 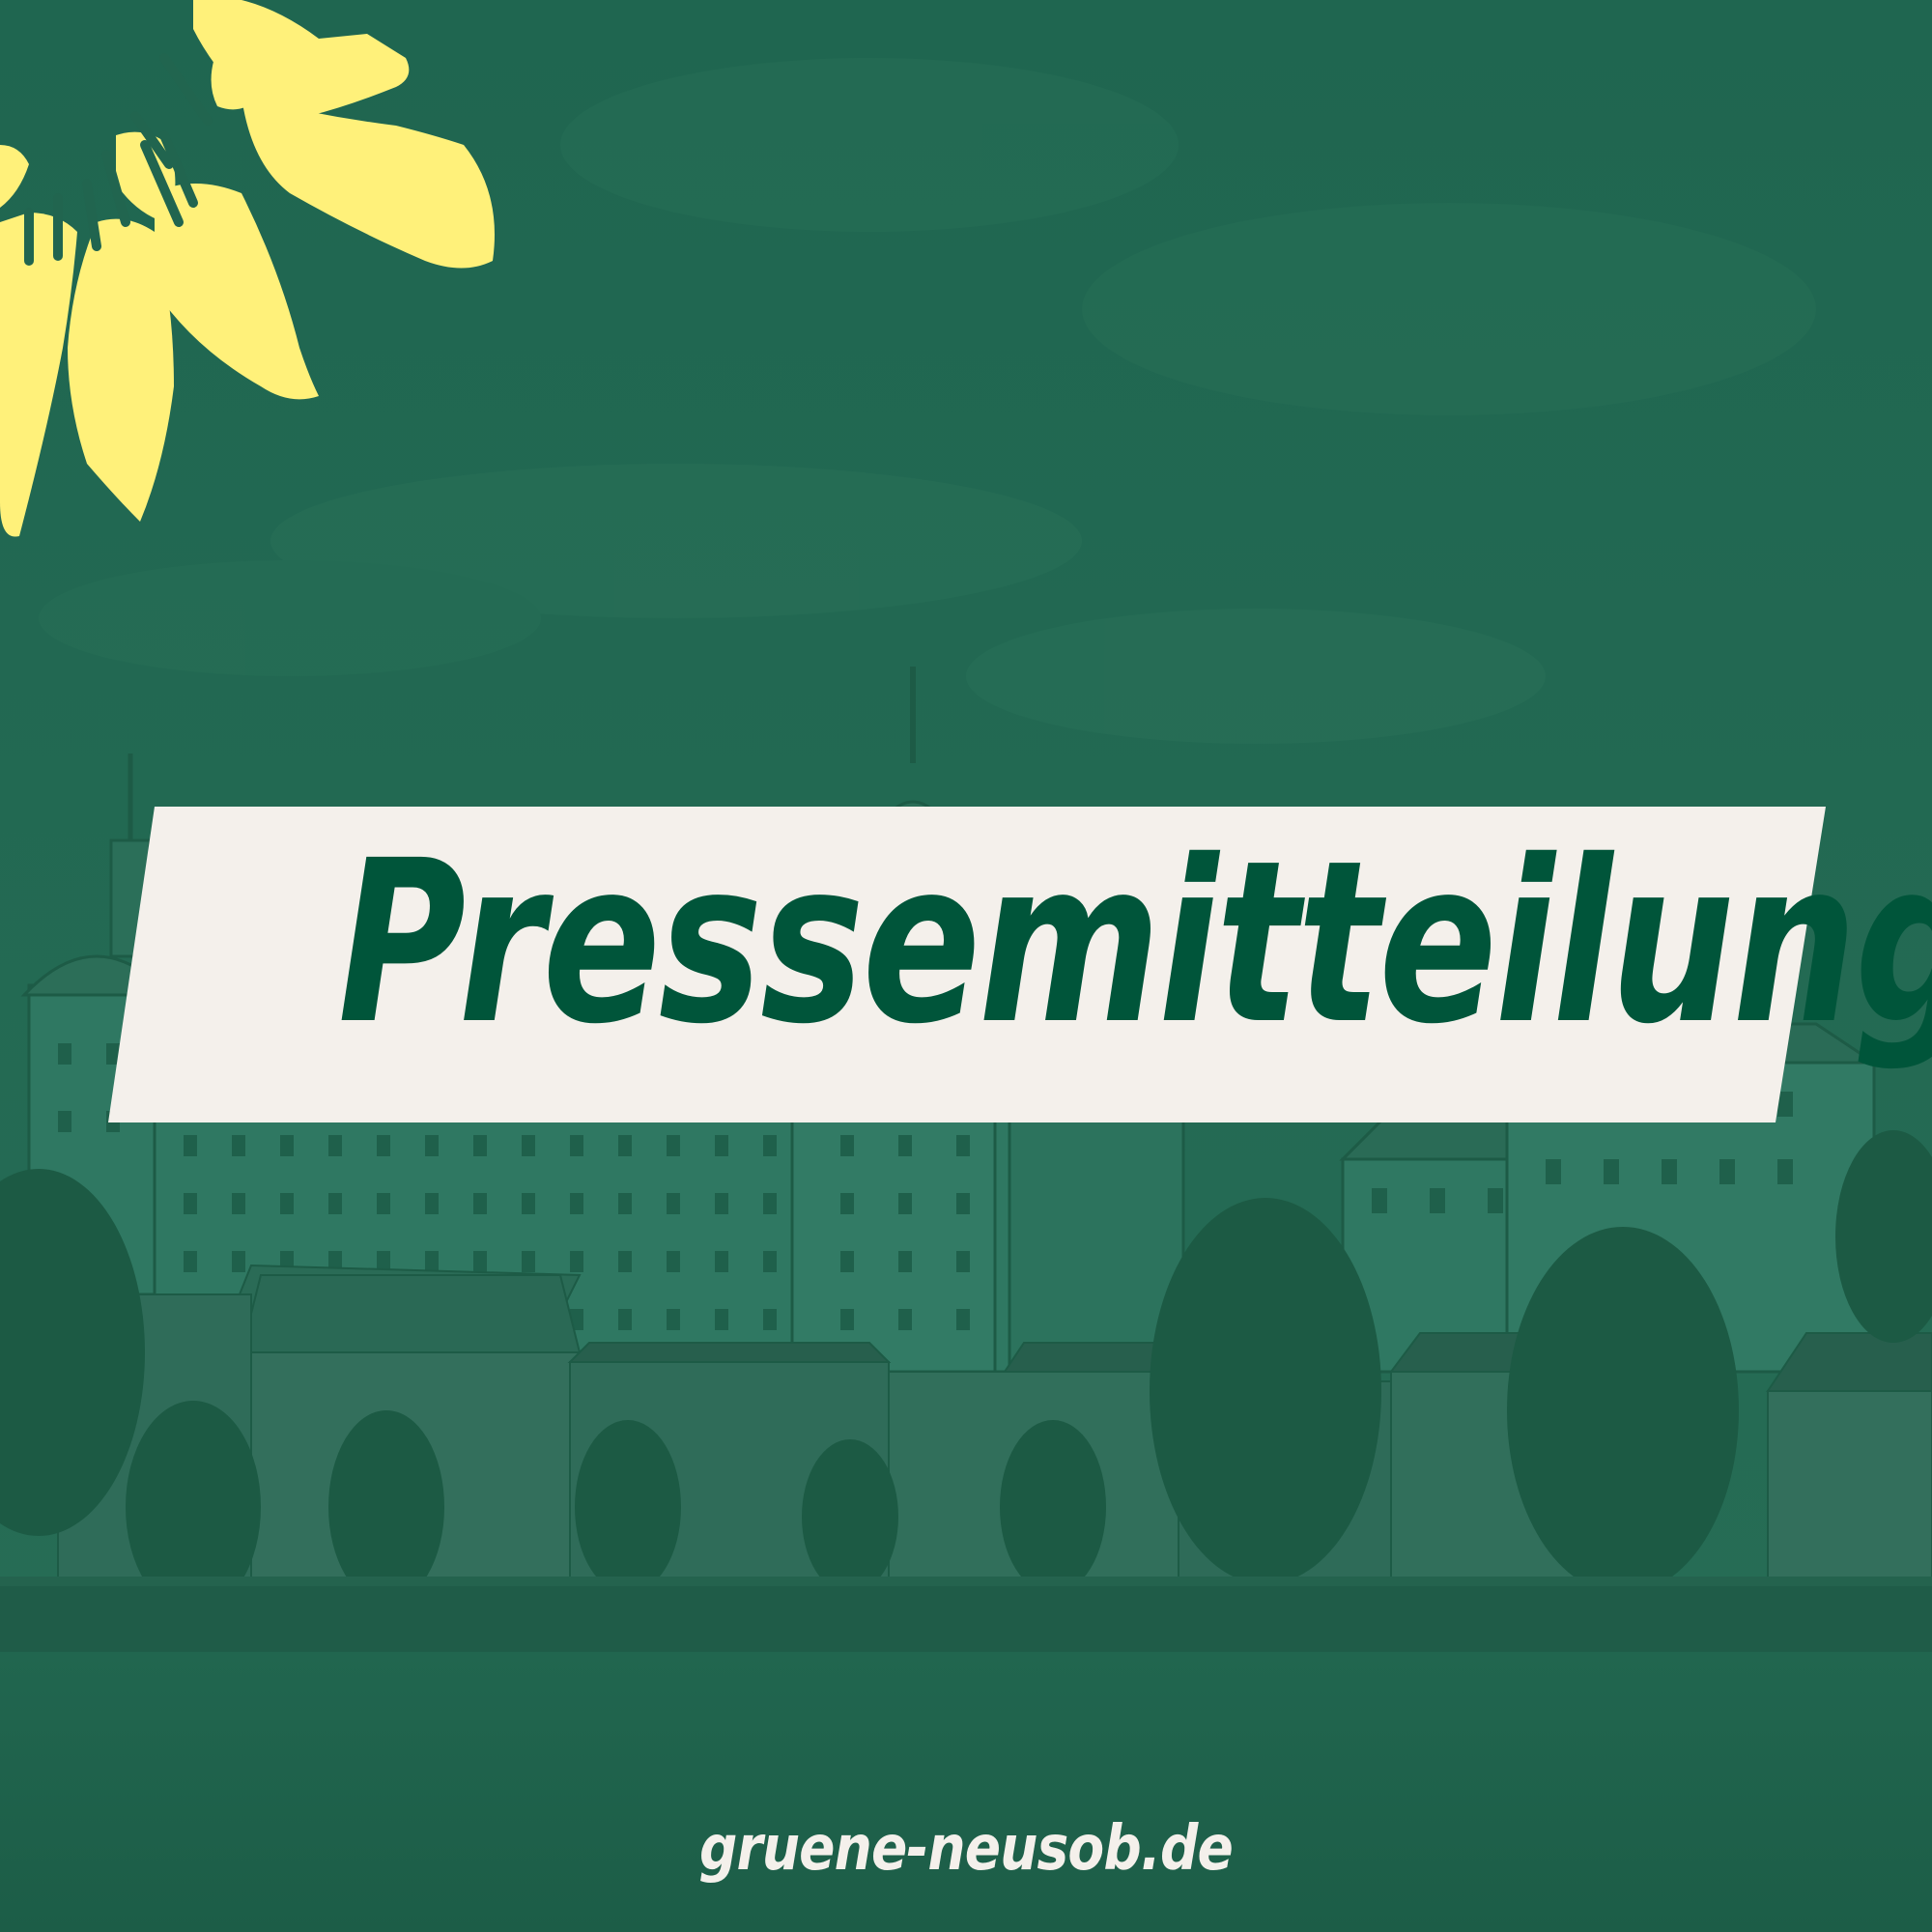 I want to click on river, so click(x=966, y=1792).